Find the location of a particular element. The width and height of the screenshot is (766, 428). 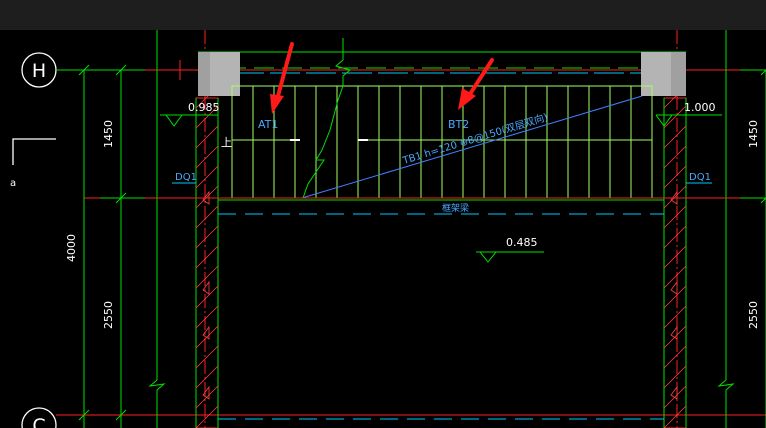

stair-flight is located at coordinates (442, 142).